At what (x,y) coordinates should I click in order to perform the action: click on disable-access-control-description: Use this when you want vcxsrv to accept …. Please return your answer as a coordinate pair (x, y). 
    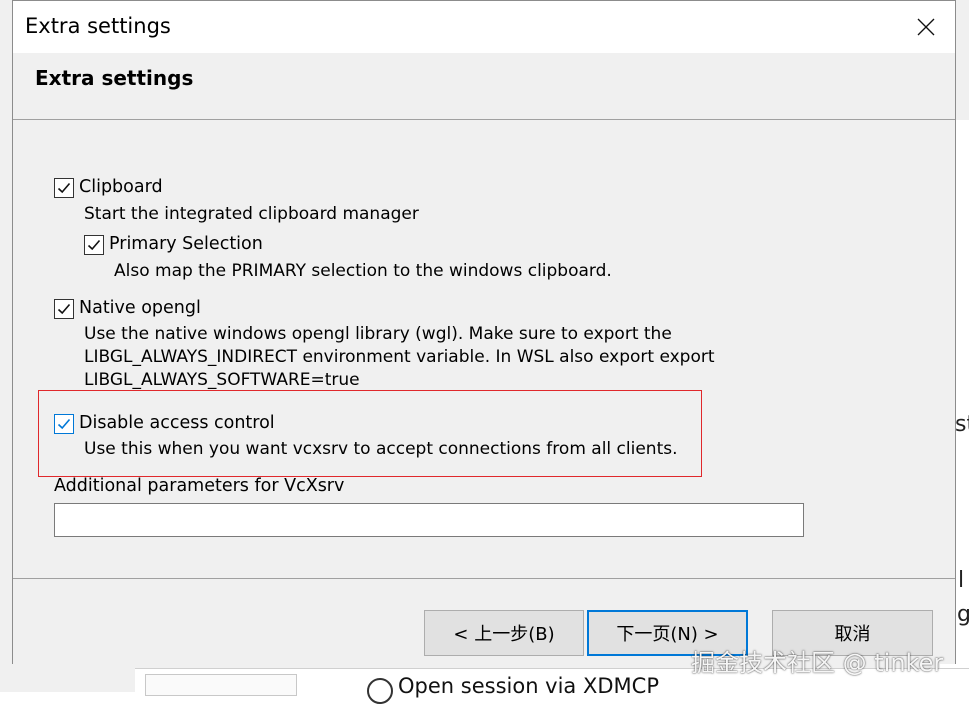
    Looking at the image, I should click on (381, 449).